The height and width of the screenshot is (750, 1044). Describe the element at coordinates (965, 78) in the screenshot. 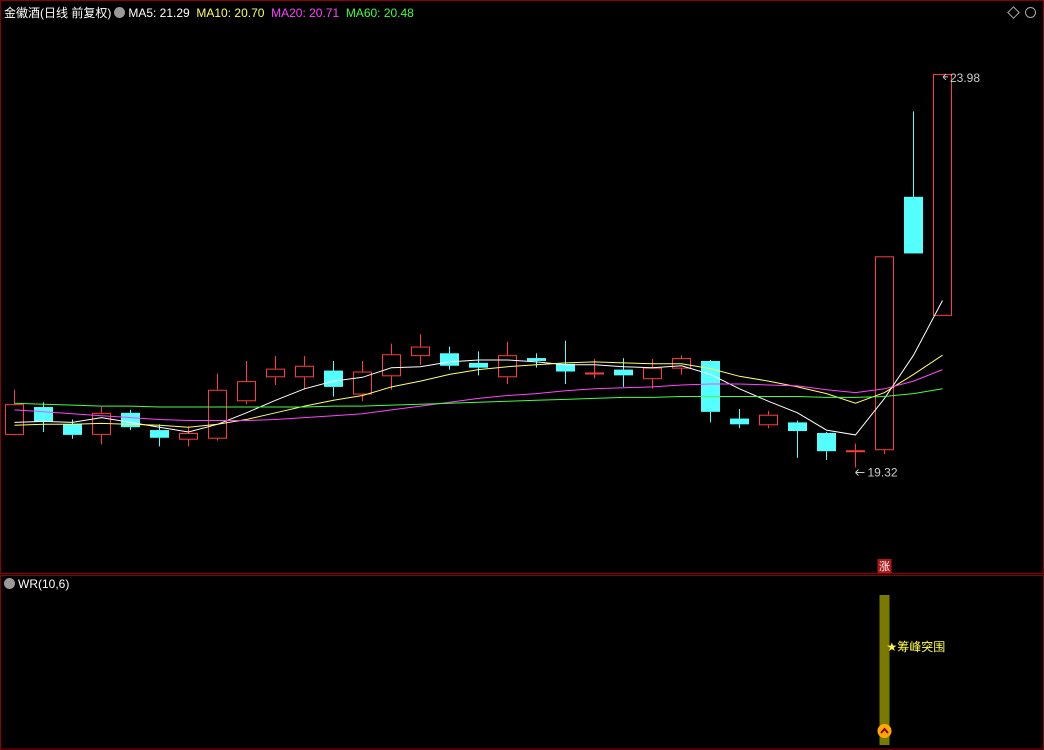

I see `high-price-label: 23.98` at that location.